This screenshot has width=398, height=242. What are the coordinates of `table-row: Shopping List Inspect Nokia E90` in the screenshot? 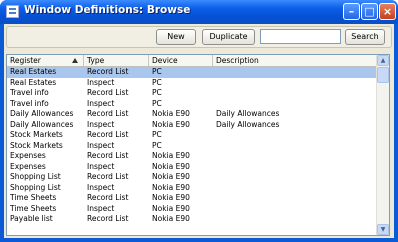 It's located at (192, 188).